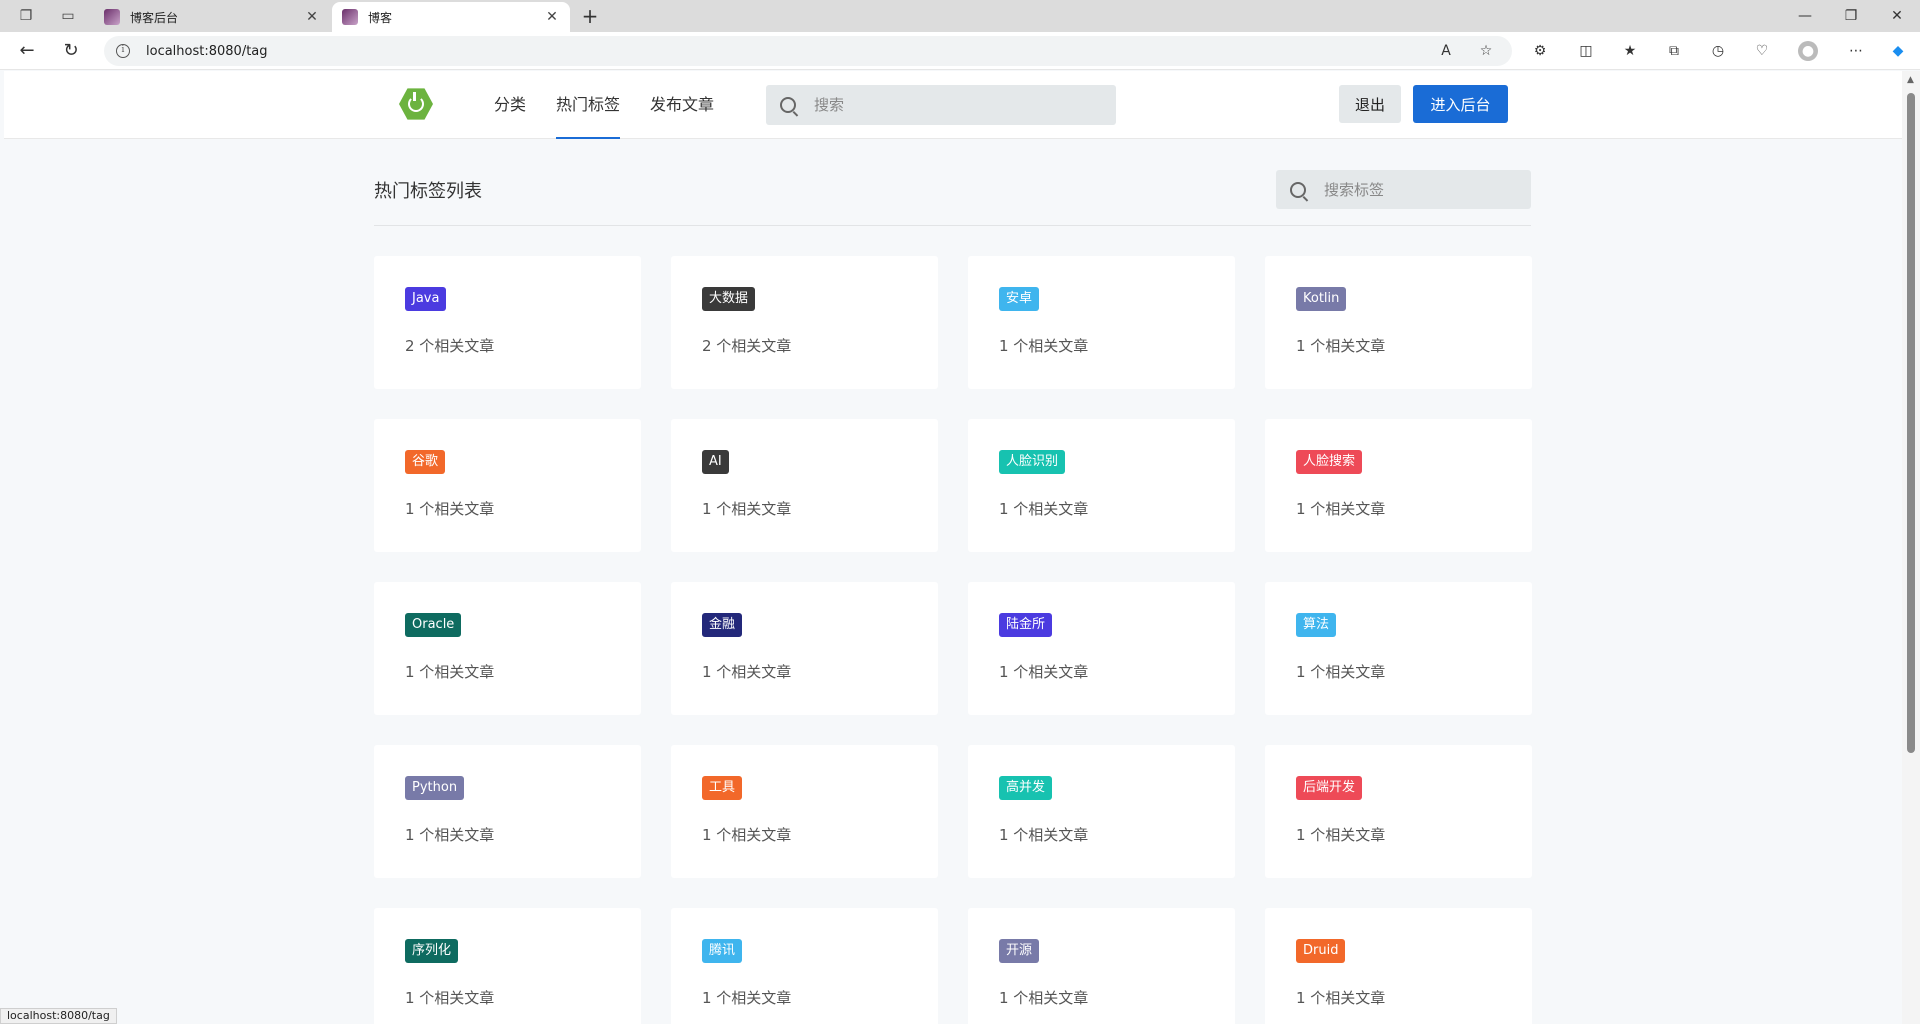 The width and height of the screenshot is (1920, 1024). Describe the element at coordinates (590, 16) in the screenshot. I see `new-tab-icon: +` at that location.